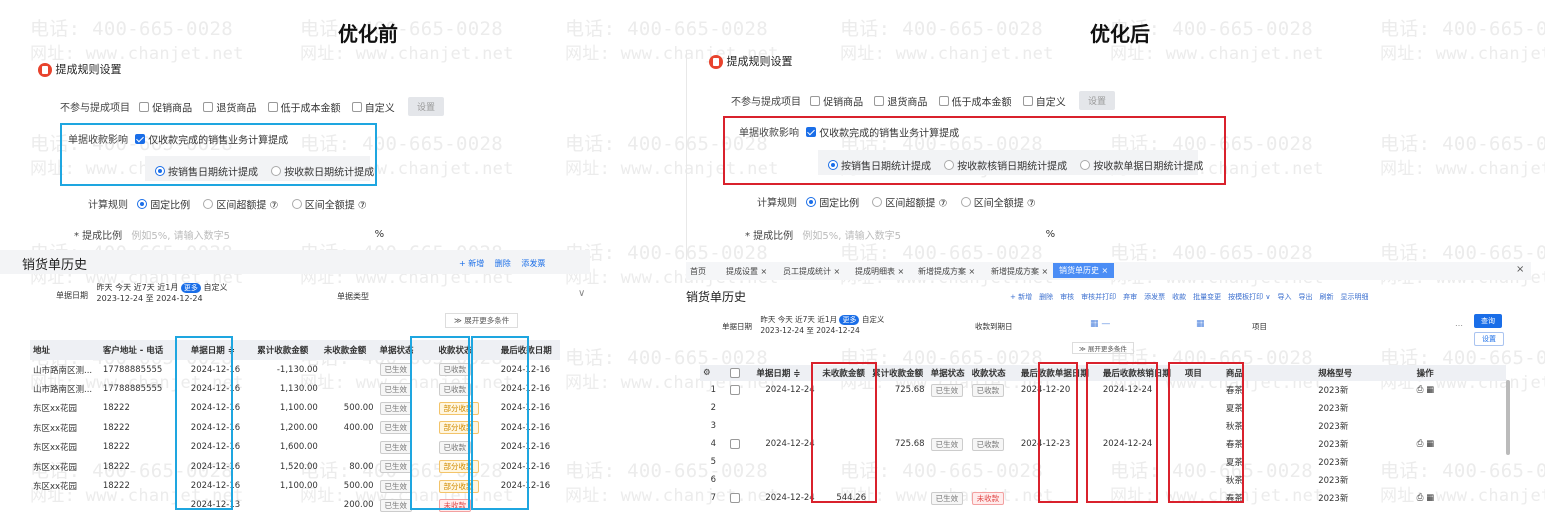 Image resolution: width=1545 pixels, height=528 pixels. I want to click on right-col-header: 规格型号, so click(1364, 373).